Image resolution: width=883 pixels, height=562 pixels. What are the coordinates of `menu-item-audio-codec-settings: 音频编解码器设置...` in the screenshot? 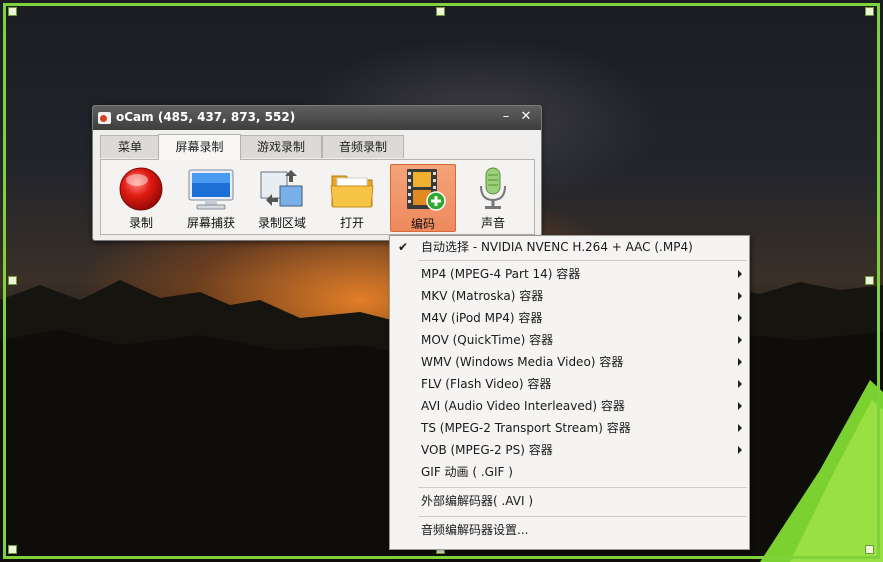 It's located at (569, 530).